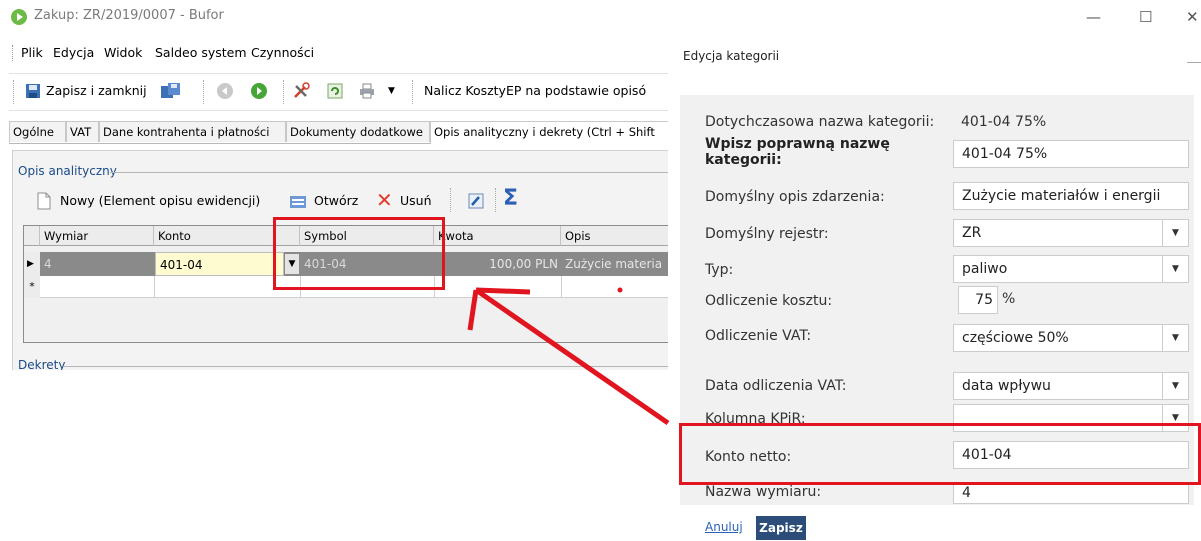  What do you see at coordinates (384, 200) in the screenshot?
I see `delete-x-icon: ✕` at bounding box center [384, 200].